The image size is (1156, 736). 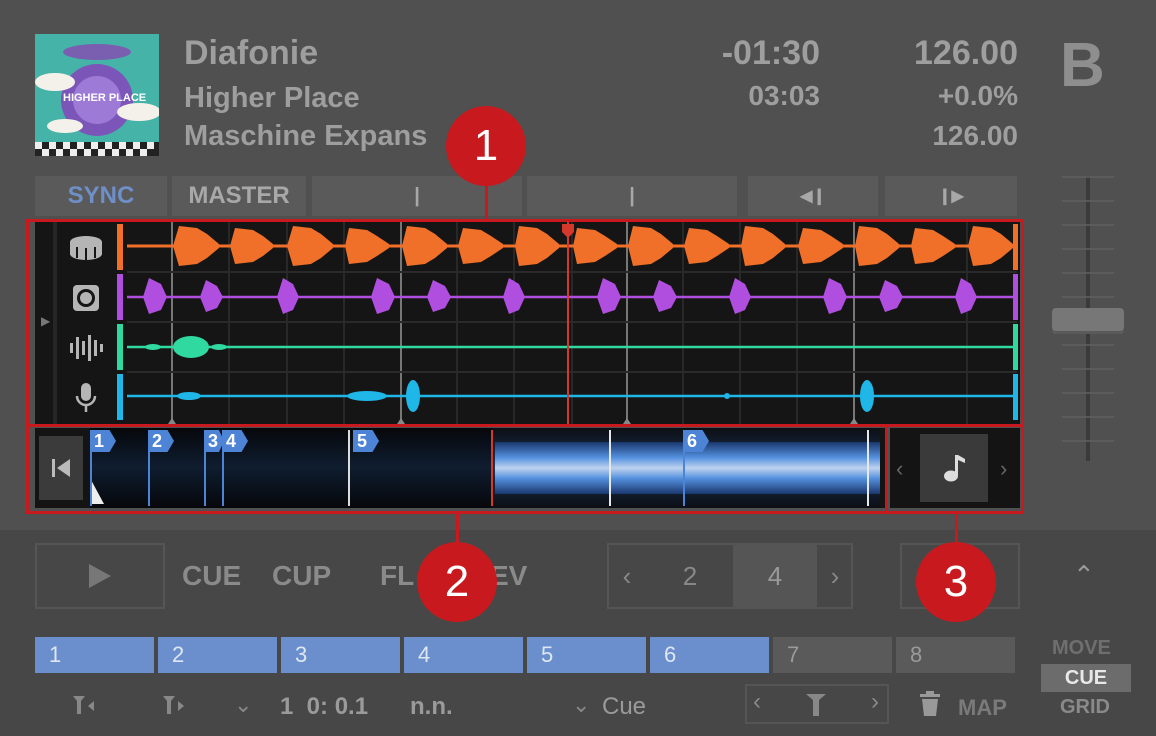 I want to click on cue-next-icon, so click(x=173, y=707).